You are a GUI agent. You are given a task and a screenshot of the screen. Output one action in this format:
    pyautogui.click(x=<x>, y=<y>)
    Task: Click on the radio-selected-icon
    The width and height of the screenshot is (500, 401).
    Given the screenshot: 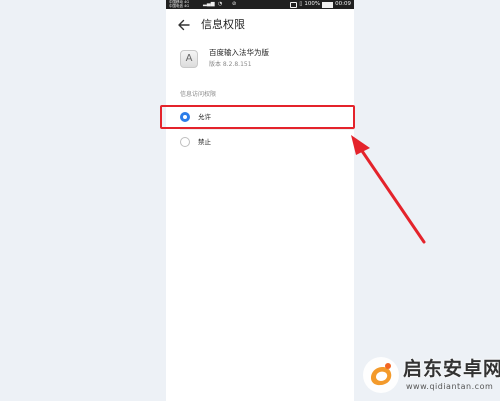 What is the action you would take?
    pyautogui.click(x=185, y=117)
    